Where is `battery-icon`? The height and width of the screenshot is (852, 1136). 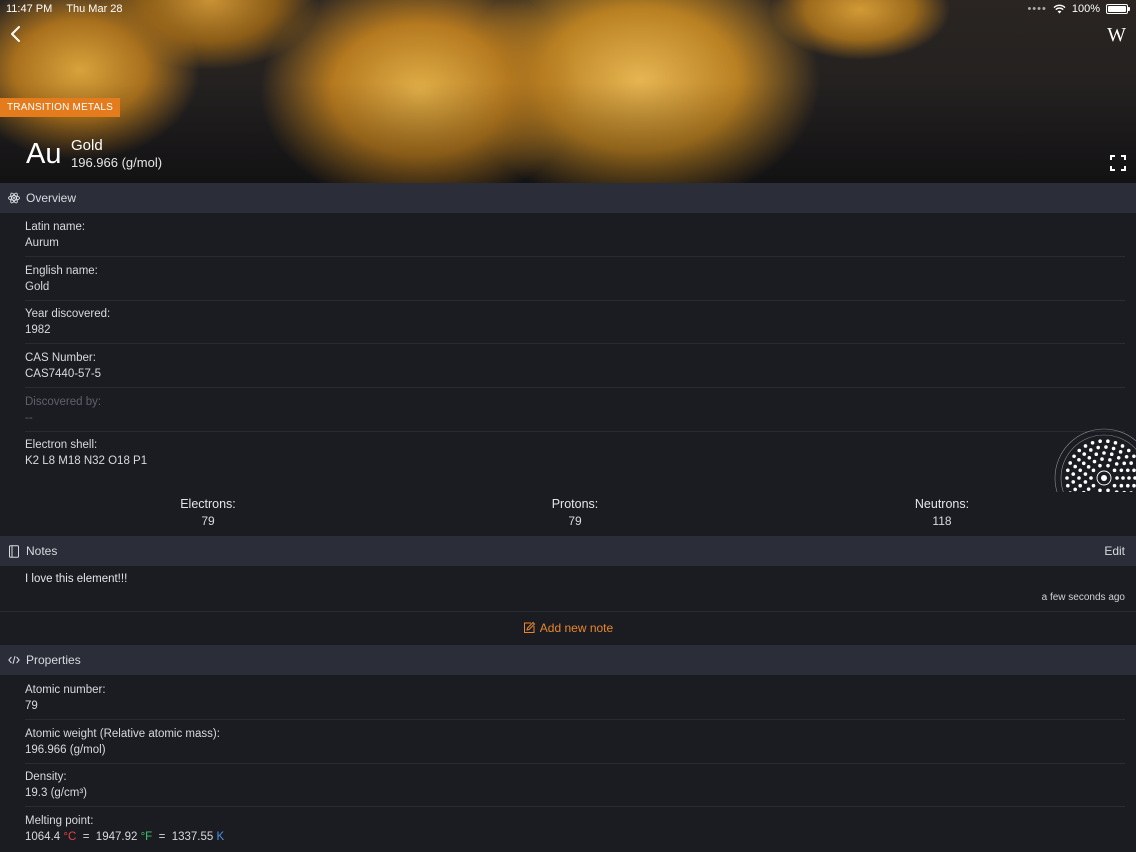 battery-icon is located at coordinates (1118, 9).